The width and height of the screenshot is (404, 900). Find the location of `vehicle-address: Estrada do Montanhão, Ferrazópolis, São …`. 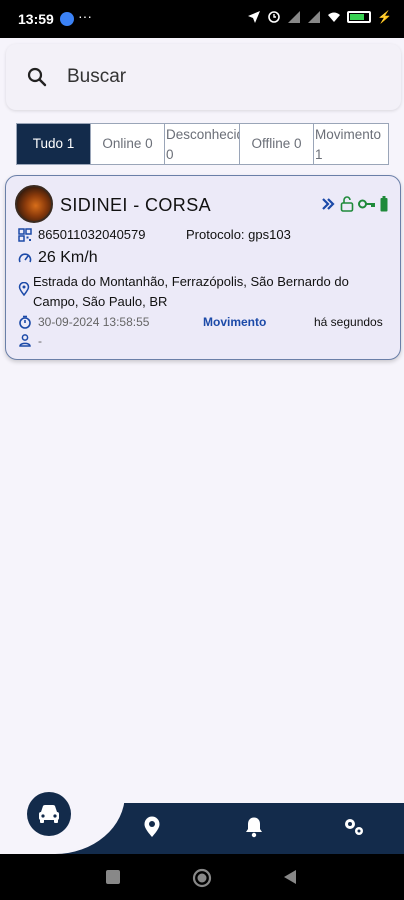

vehicle-address: Estrada do Montanhão, Ferrazópolis, São … is located at coordinates (191, 291).